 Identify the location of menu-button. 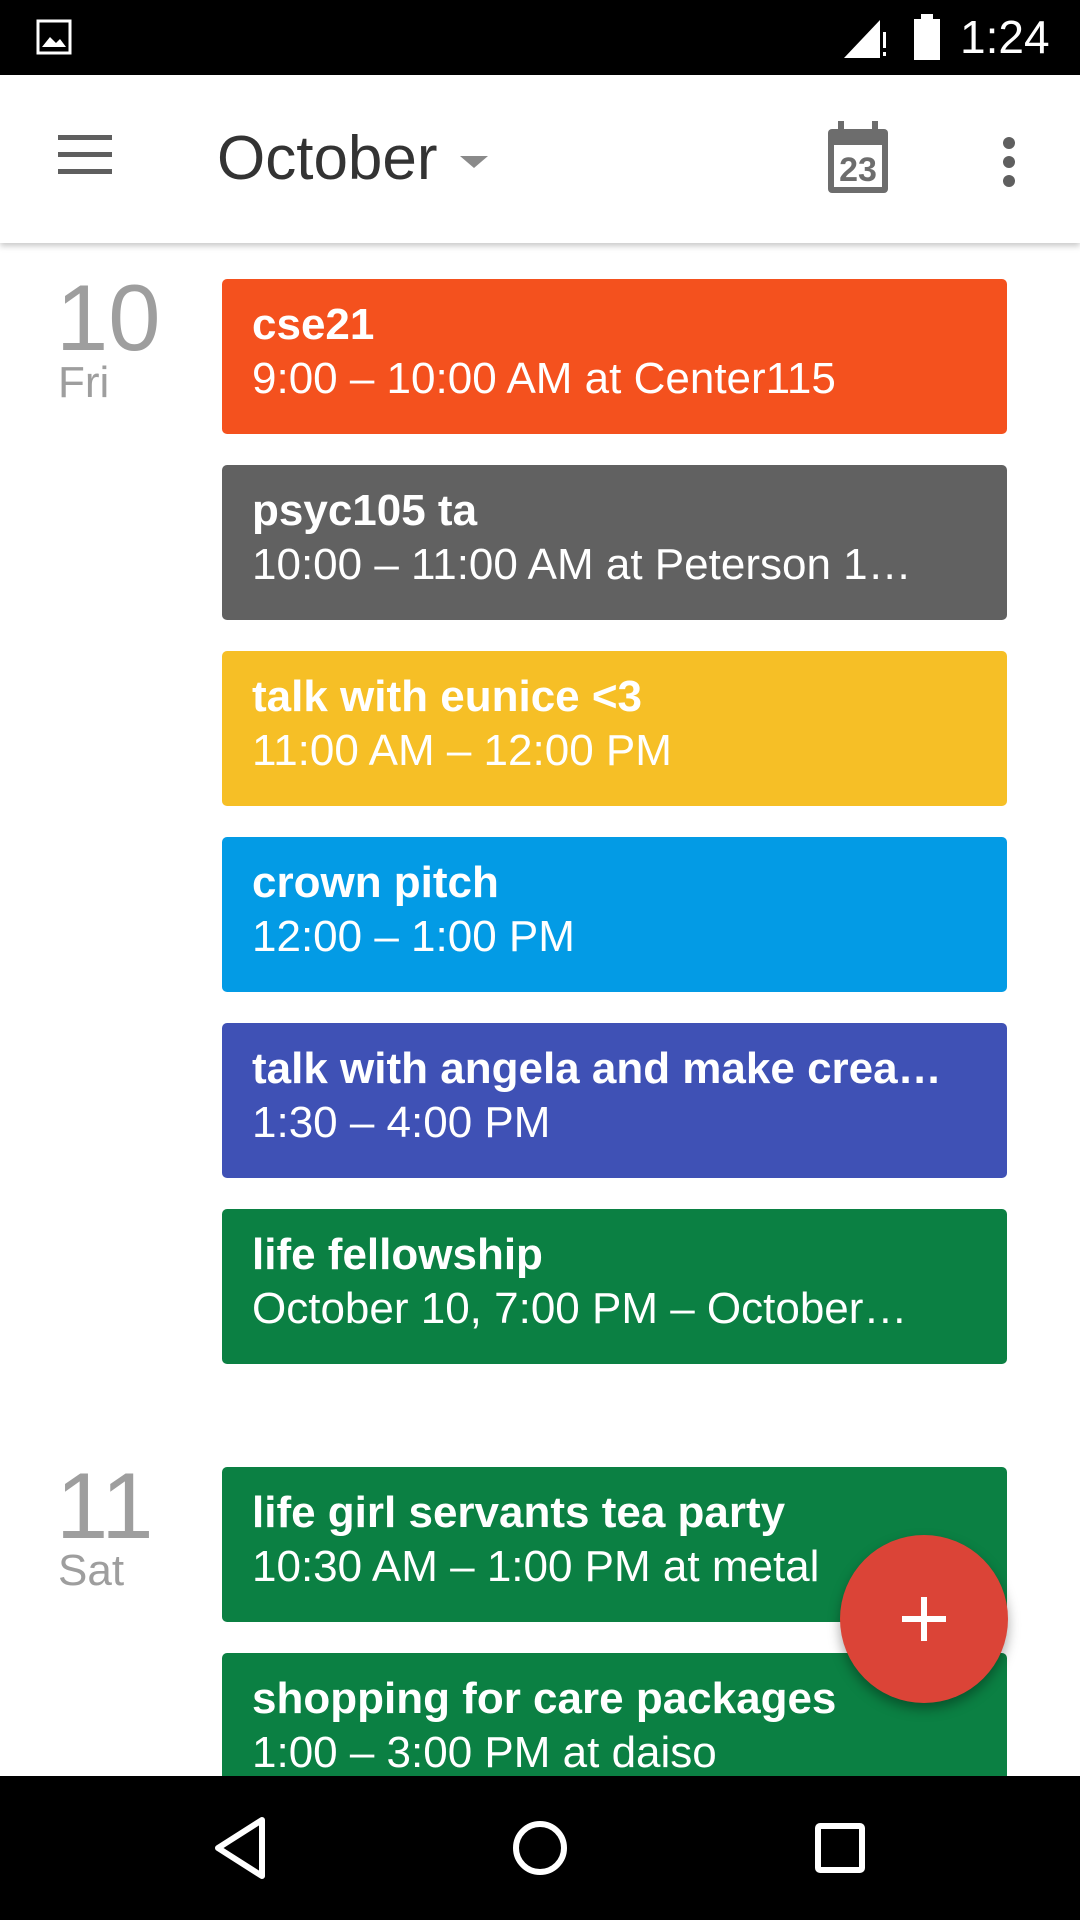
(85, 159).